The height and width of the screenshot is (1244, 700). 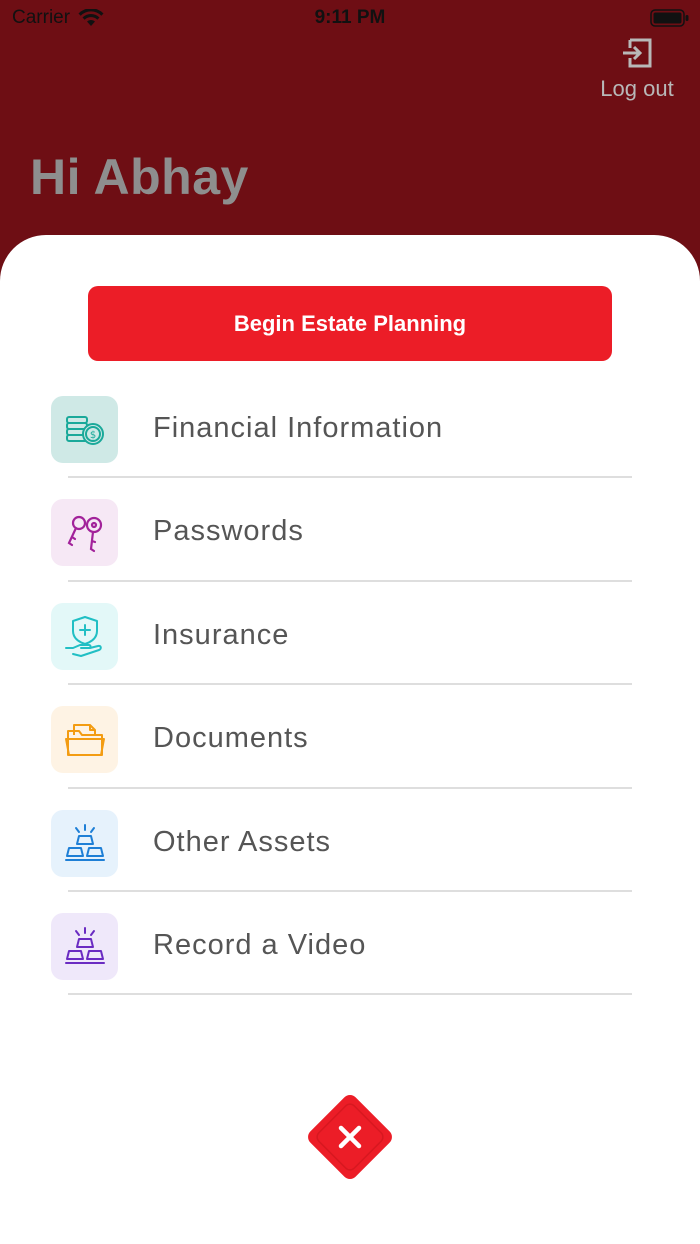 What do you see at coordinates (350, 840) in the screenshot?
I see `menu-item-other-assets: Other Assets` at bounding box center [350, 840].